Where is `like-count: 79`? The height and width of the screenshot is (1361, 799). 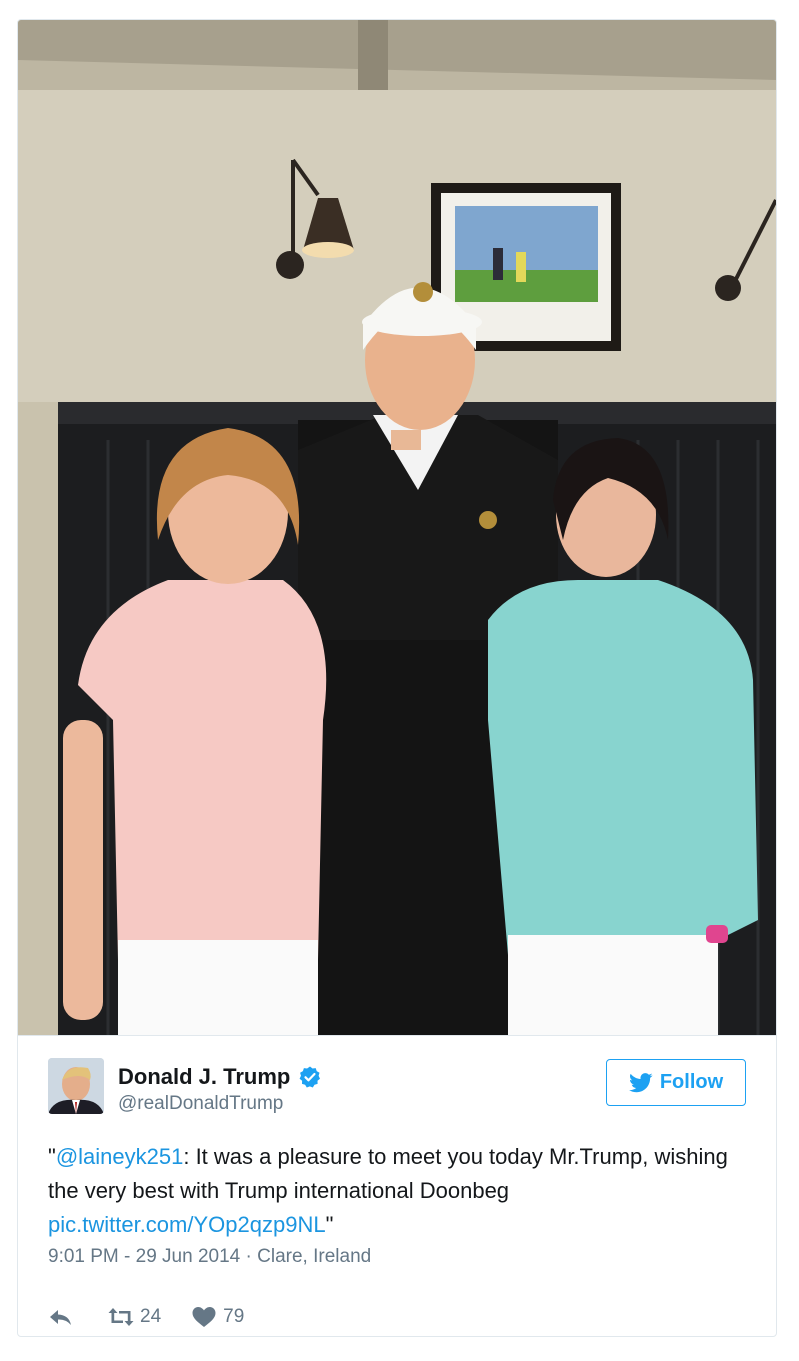 like-count: 79 is located at coordinates (234, 1316).